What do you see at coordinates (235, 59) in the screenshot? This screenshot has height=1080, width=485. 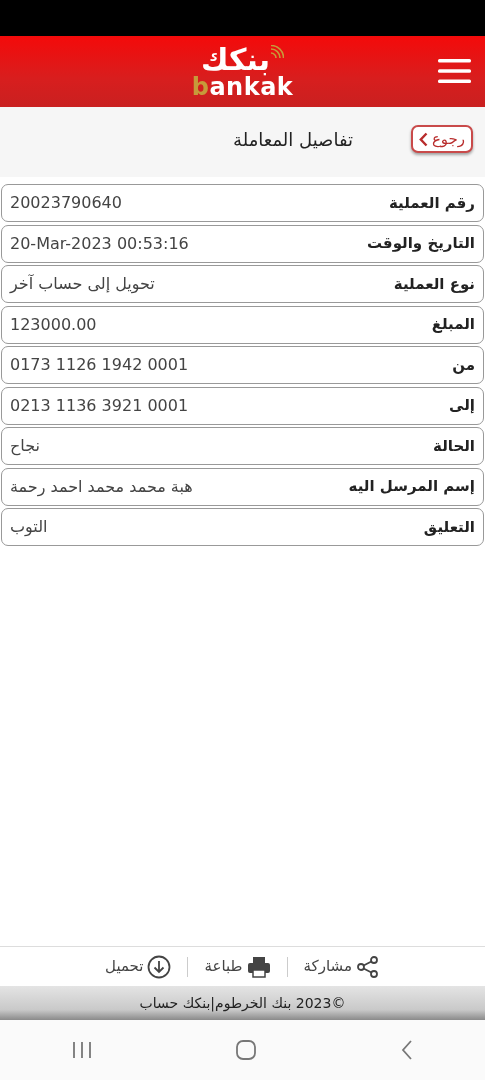 I see `logo-arabic-text: بنكك` at bounding box center [235, 59].